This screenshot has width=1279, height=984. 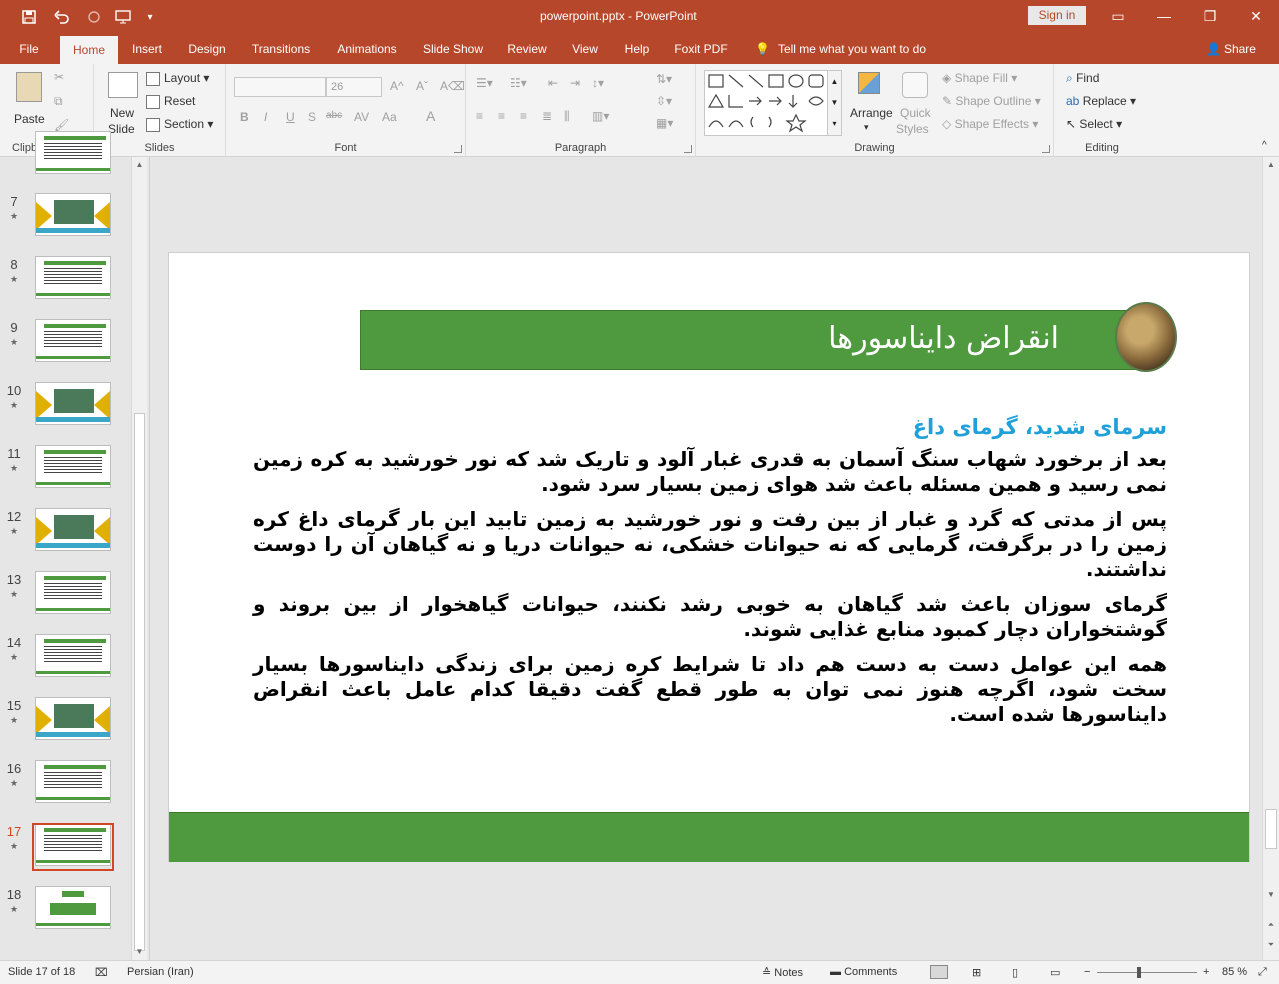 What do you see at coordinates (1118, 16) in the screenshot?
I see `ribbon-display-icon: ▭` at bounding box center [1118, 16].